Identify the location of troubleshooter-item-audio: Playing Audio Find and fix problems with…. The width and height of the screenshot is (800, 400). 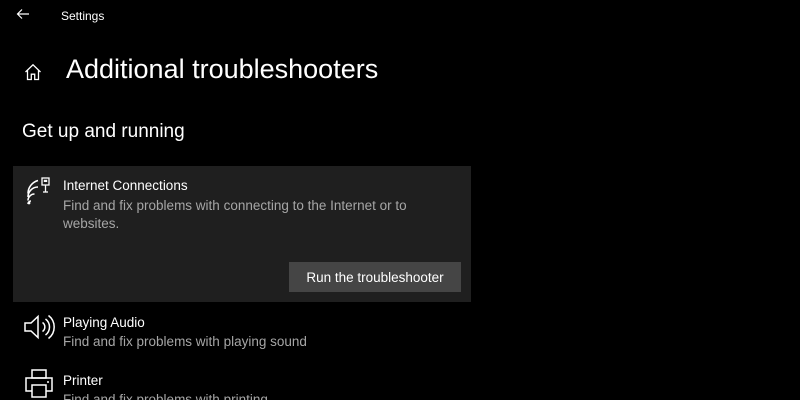
(242, 331).